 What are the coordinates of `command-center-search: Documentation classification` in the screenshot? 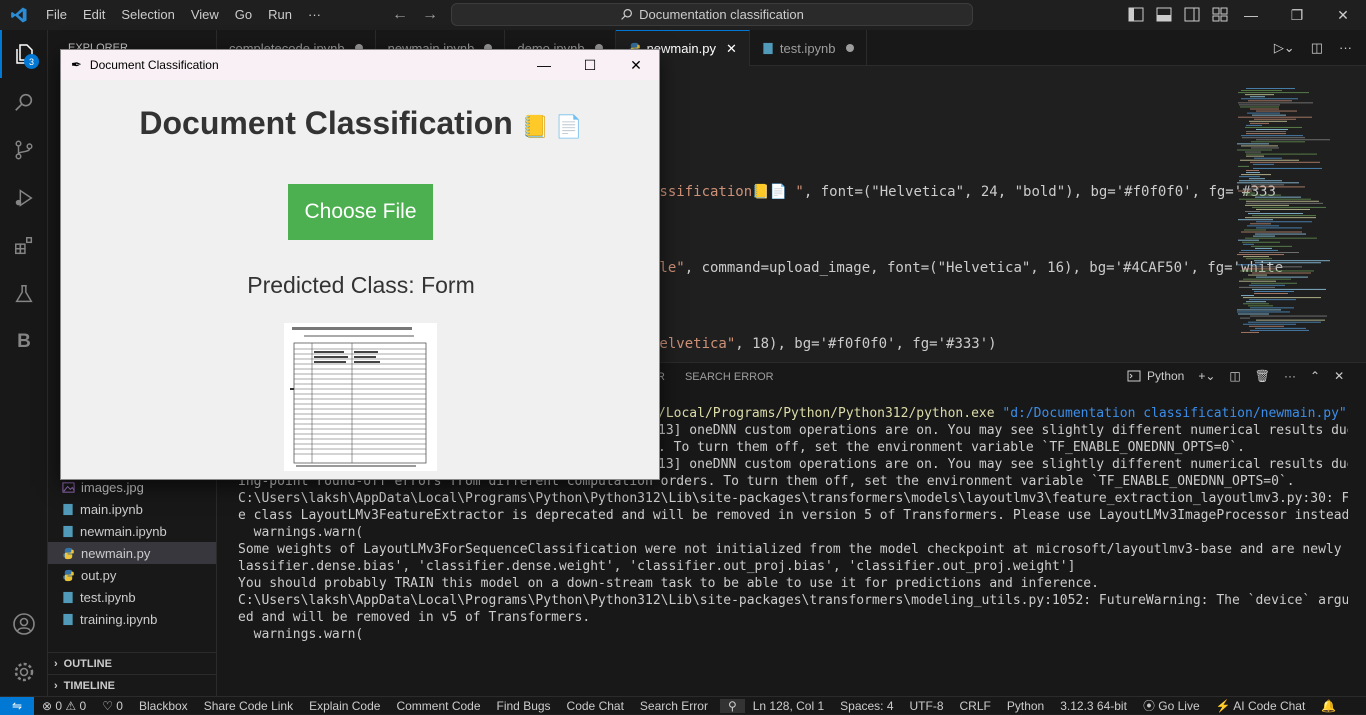 It's located at (712, 14).